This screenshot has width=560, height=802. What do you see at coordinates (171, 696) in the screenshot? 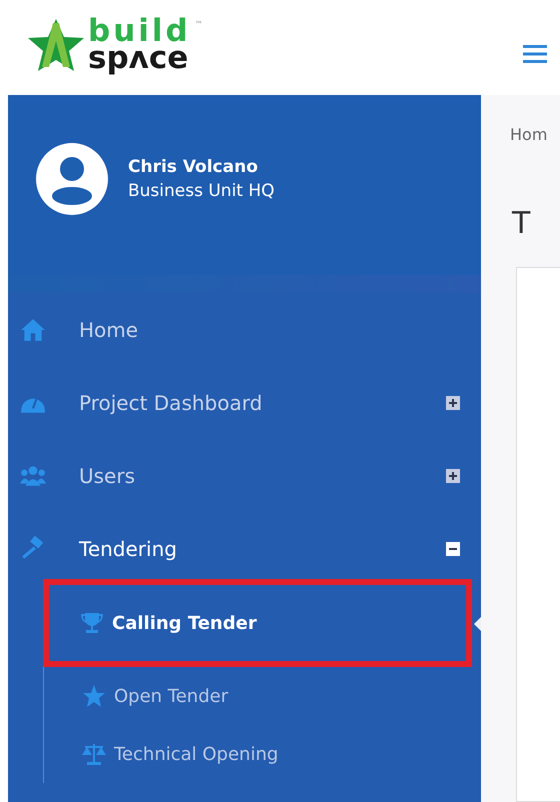
I see `submenu-label: Open Tender` at bounding box center [171, 696].